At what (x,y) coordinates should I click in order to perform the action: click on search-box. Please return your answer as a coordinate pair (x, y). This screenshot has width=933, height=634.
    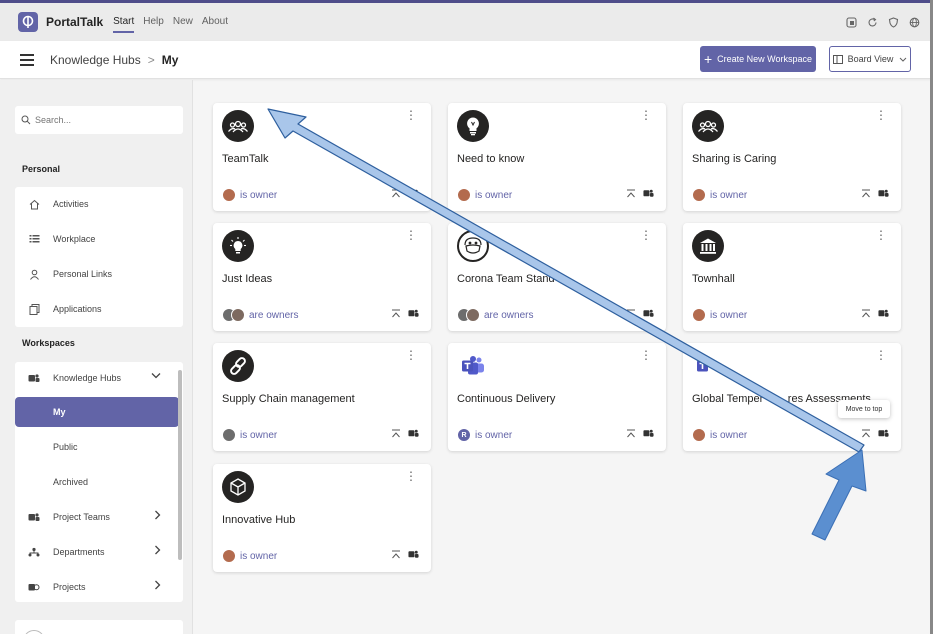
    Looking at the image, I should click on (99, 120).